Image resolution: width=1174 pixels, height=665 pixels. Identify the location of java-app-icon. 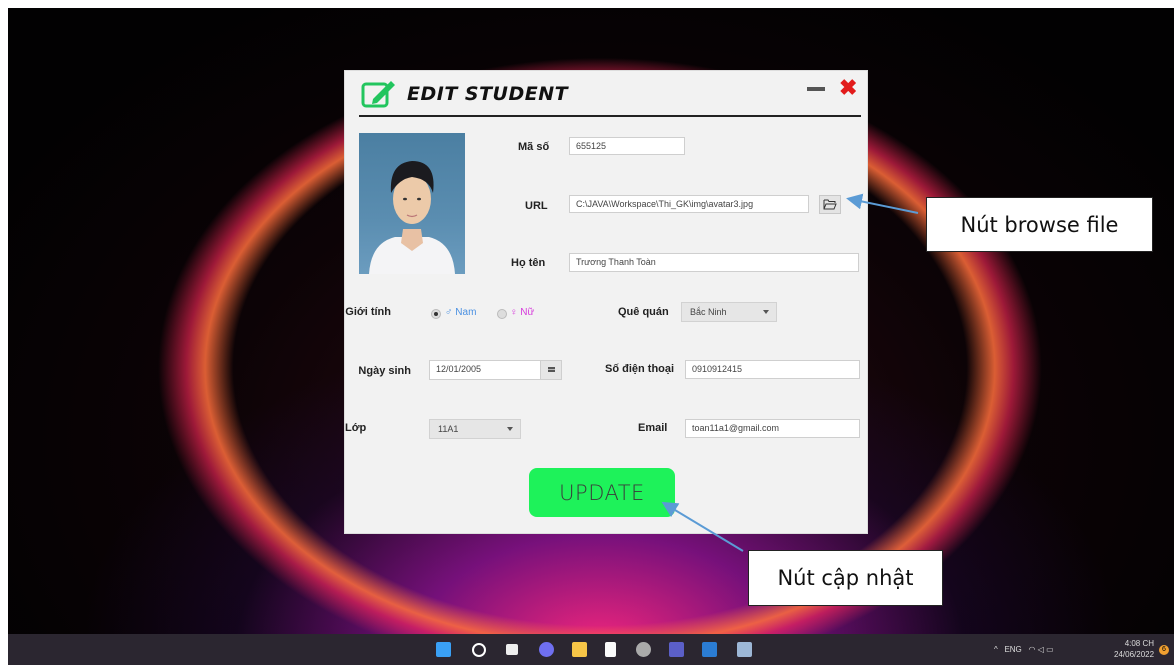
(744, 649).